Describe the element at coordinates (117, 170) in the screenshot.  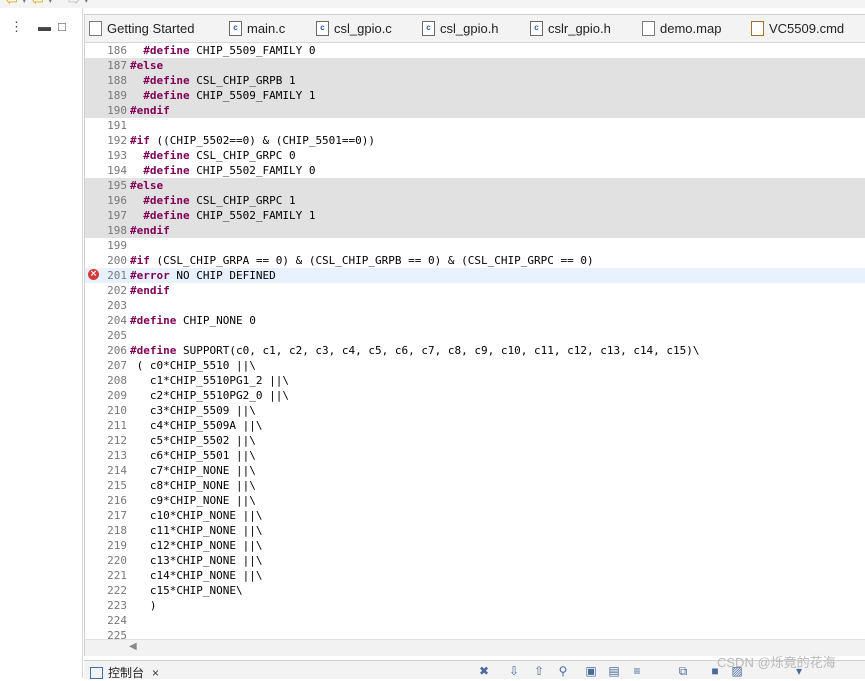
I see `line-number: 194` at that location.